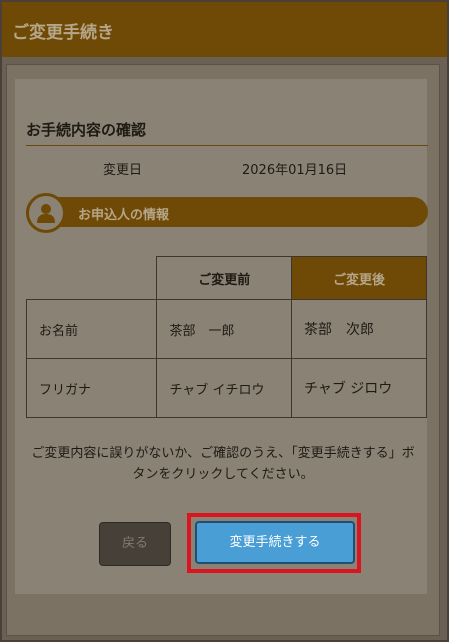  I want to click on change-date-label: 変更日, so click(123, 170).